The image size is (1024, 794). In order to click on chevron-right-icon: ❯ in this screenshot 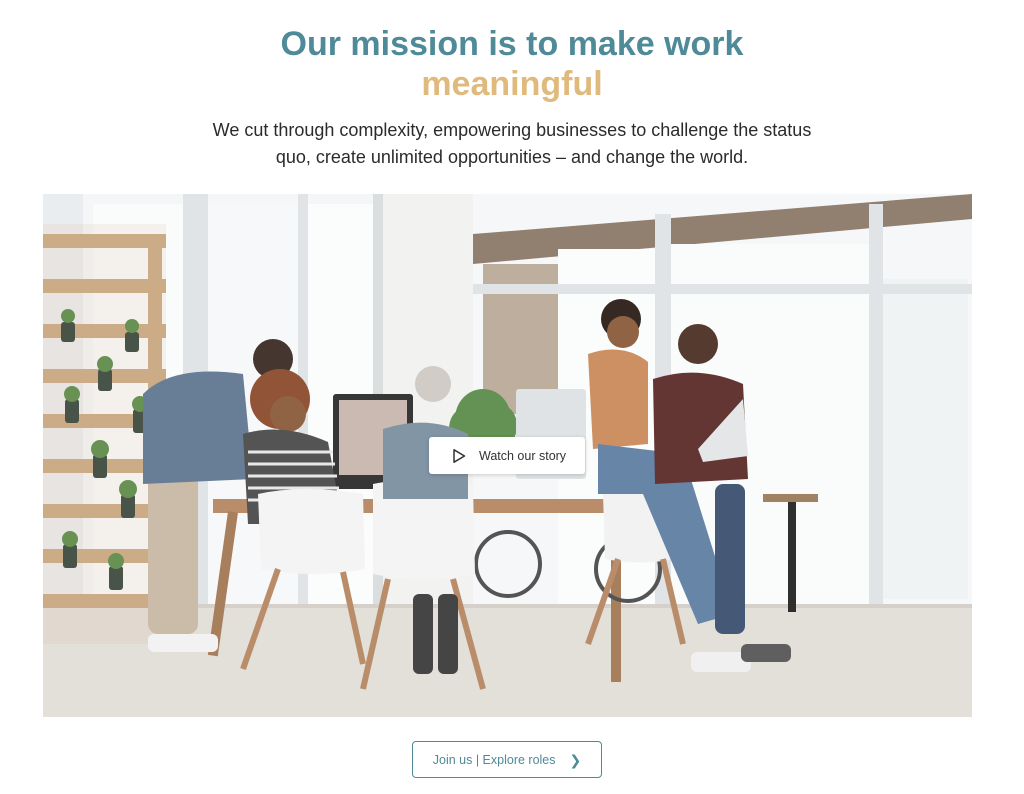, I will do `click(575, 759)`.